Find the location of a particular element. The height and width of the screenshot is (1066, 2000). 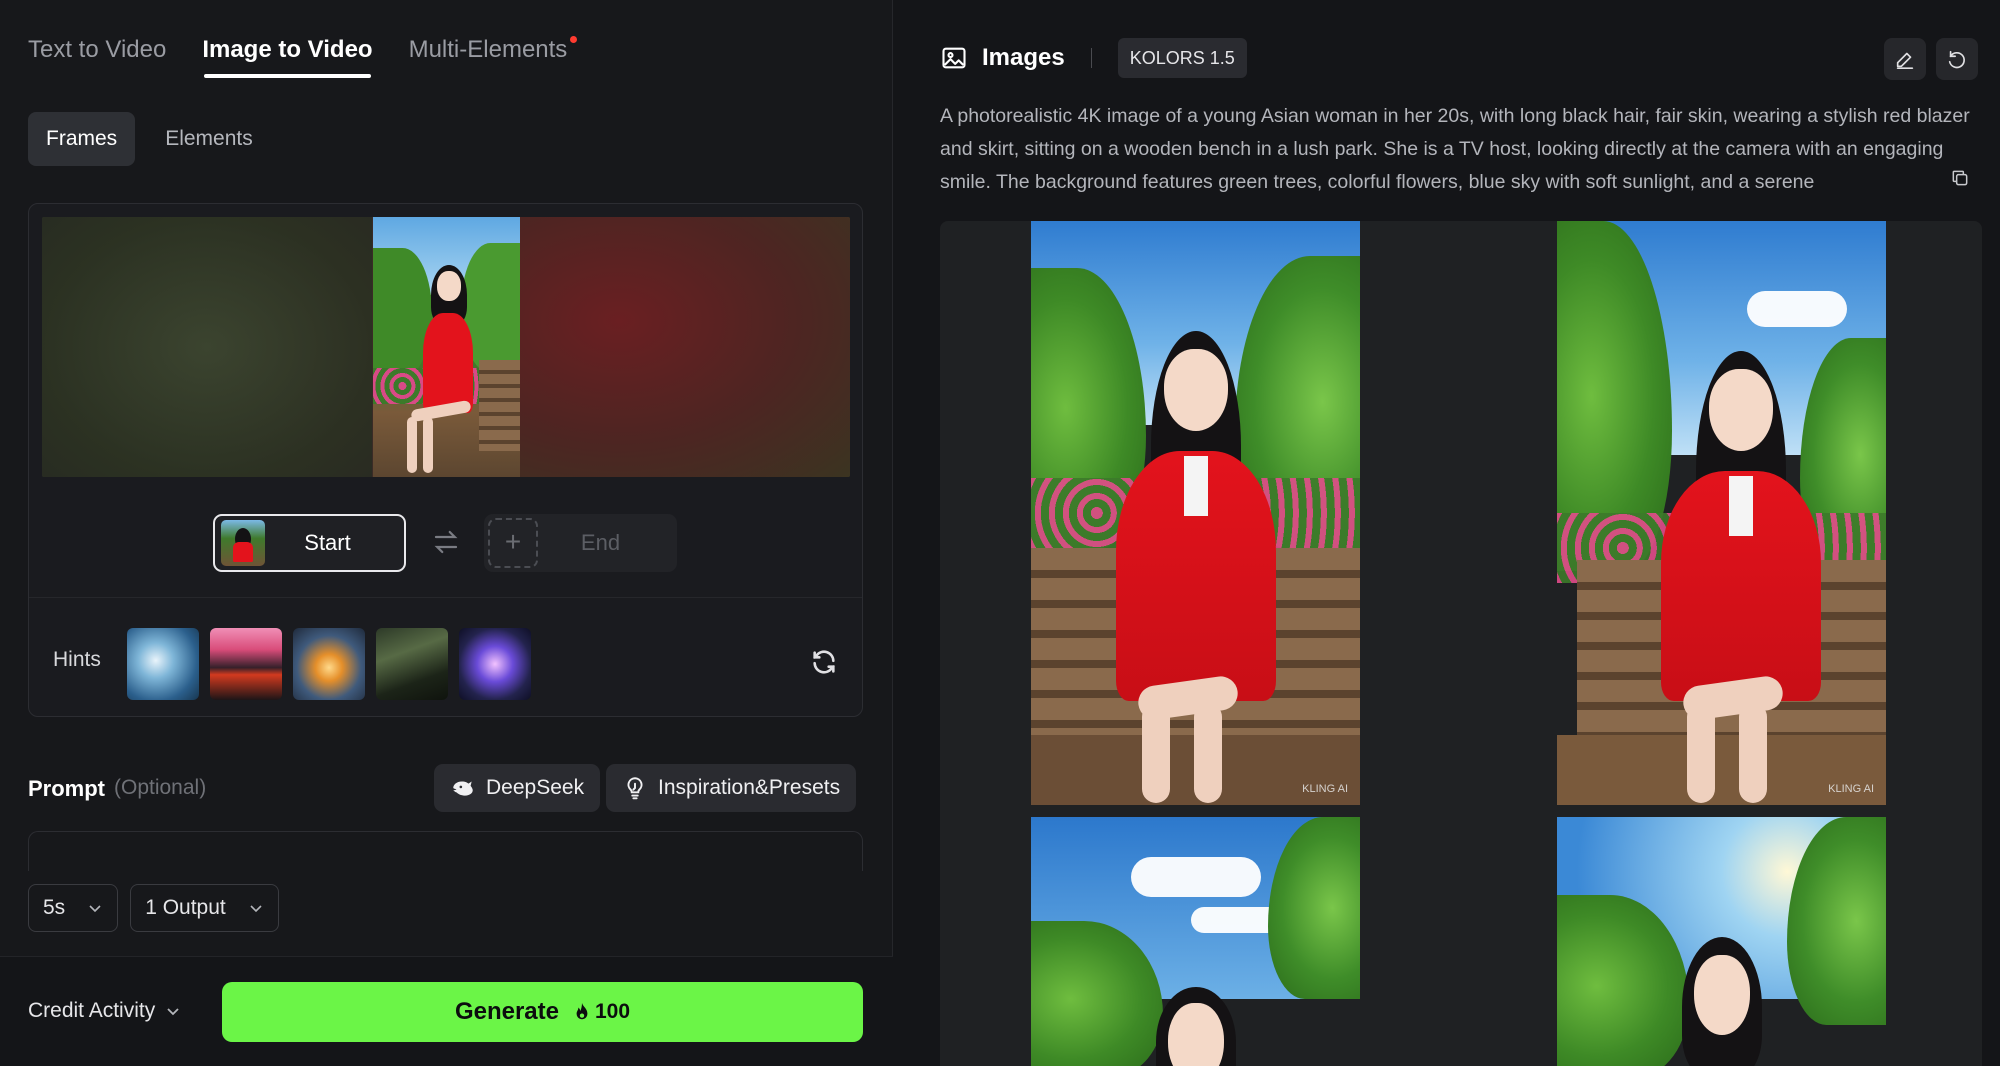

generate-button: Generate 100 is located at coordinates (542, 1012).